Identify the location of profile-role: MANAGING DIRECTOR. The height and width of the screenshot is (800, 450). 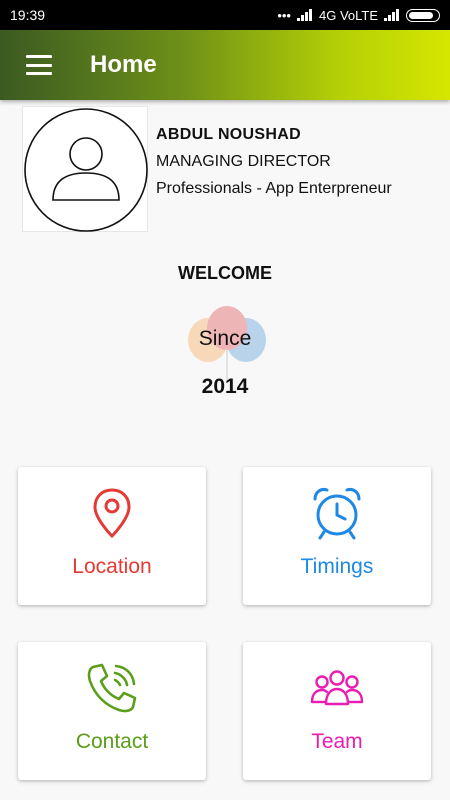
(243, 161).